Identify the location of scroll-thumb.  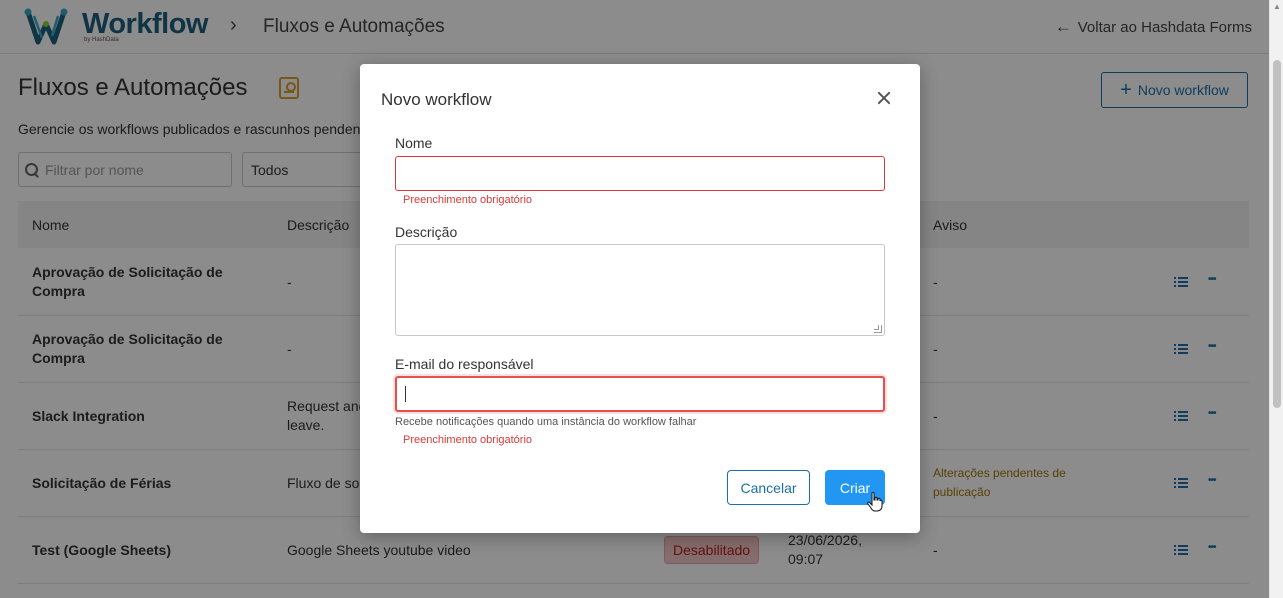
(1277, 234).